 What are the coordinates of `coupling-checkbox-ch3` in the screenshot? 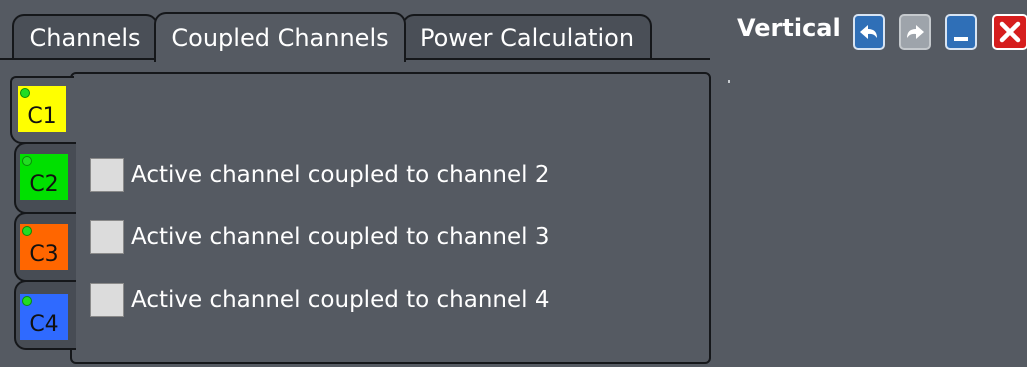 It's located at (107, 237).